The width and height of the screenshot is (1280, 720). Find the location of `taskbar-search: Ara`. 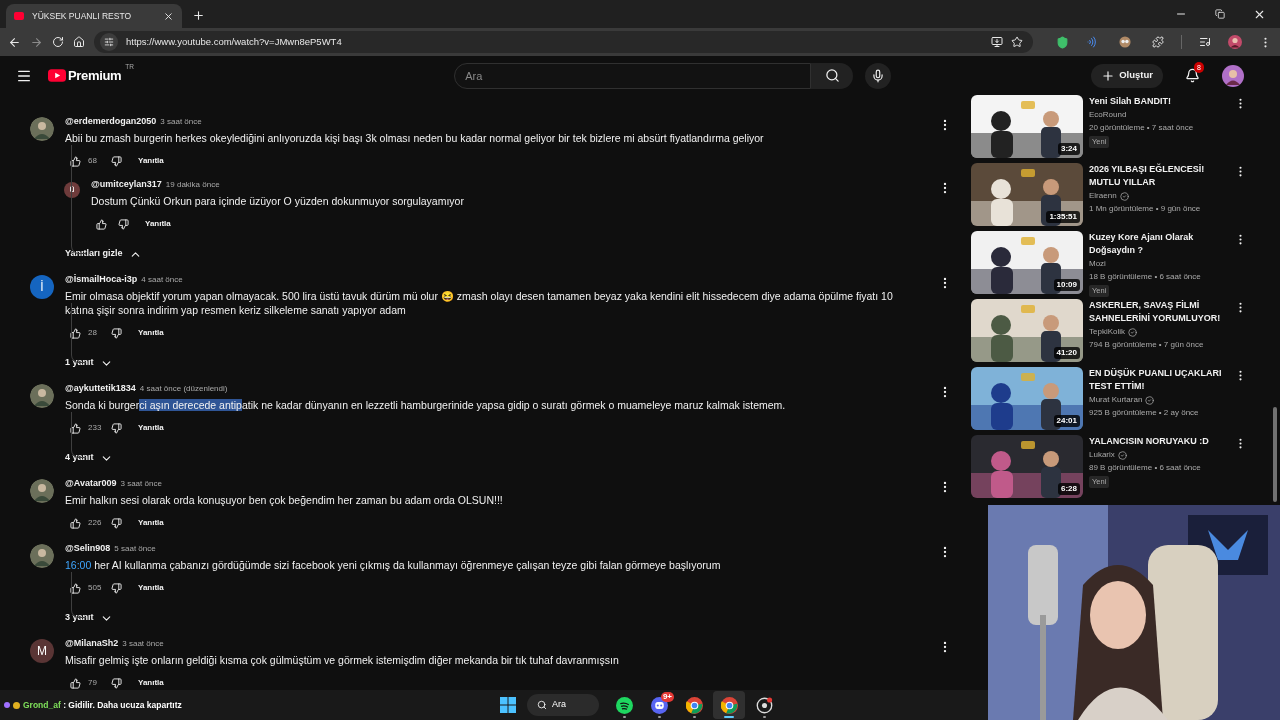

taskbar-search: Ara is located at coordinates (563, 705).